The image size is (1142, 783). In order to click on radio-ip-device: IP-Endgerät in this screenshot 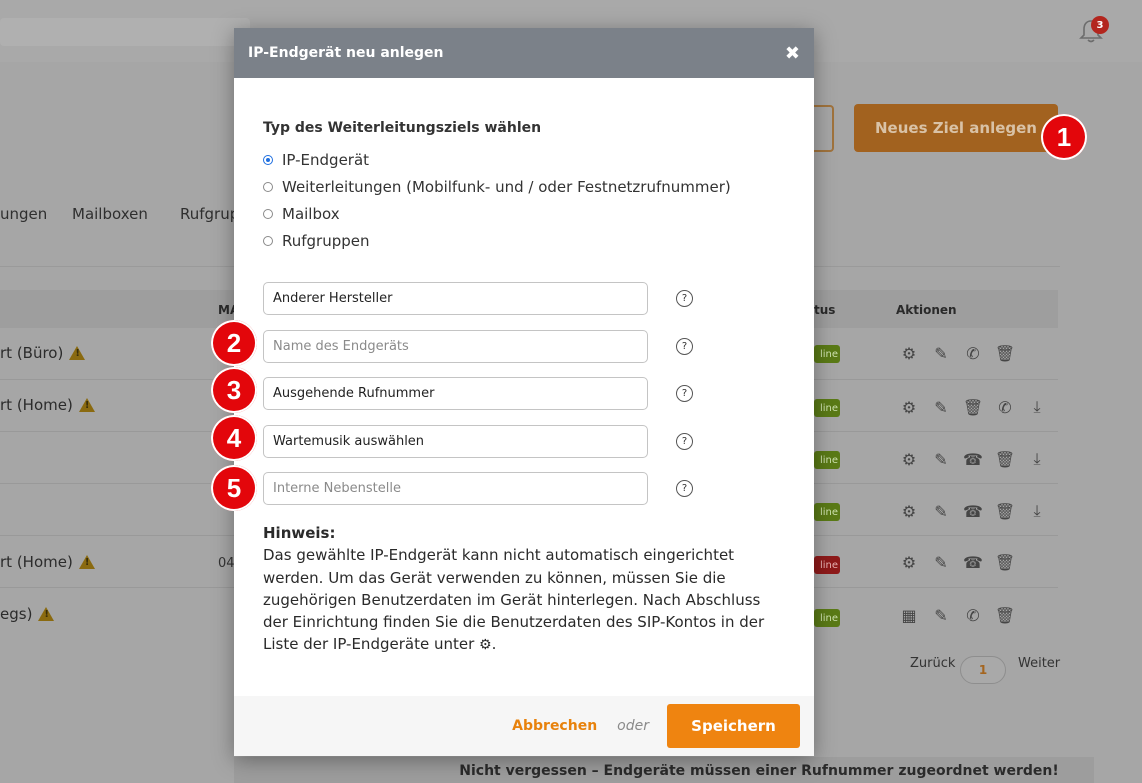, I will do `click(538, 159)`.